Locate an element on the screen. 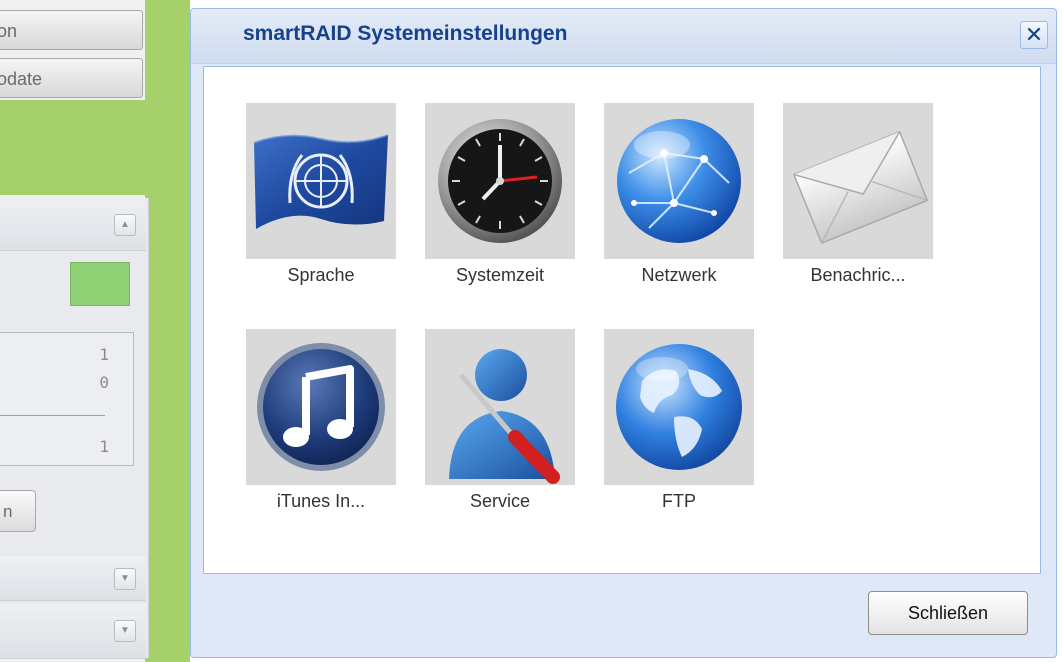  tile-label: Service is located at coordinates (500, 501).